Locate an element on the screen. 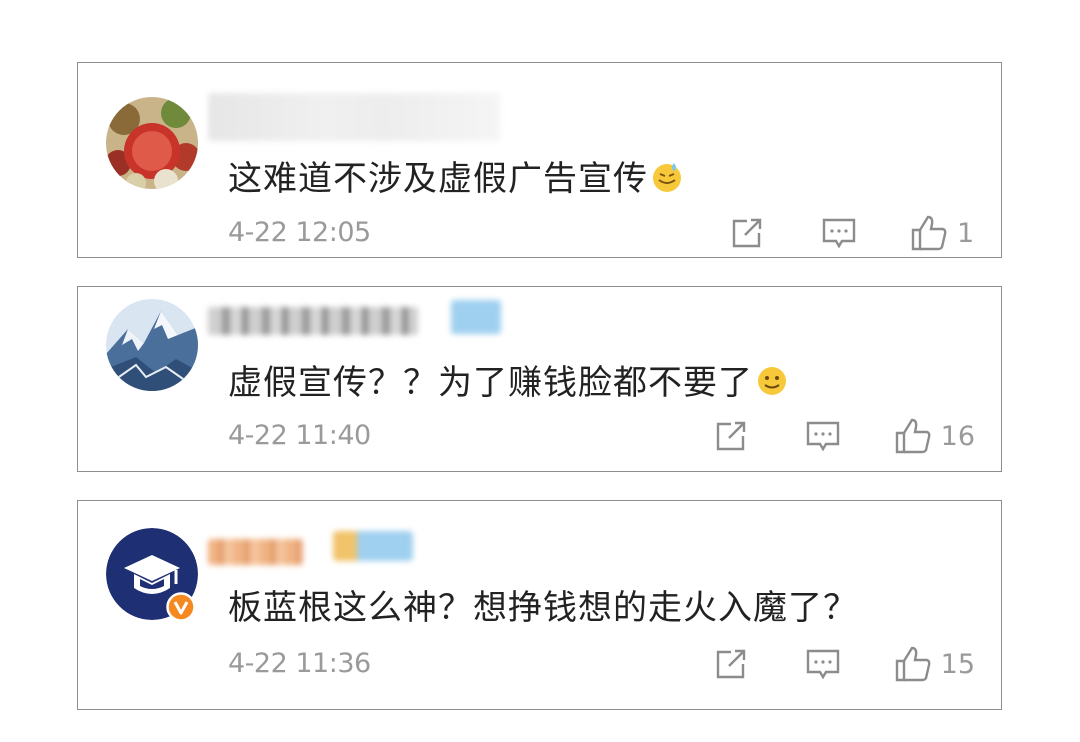  like-button: 15 is located at coordinates (934, 664).